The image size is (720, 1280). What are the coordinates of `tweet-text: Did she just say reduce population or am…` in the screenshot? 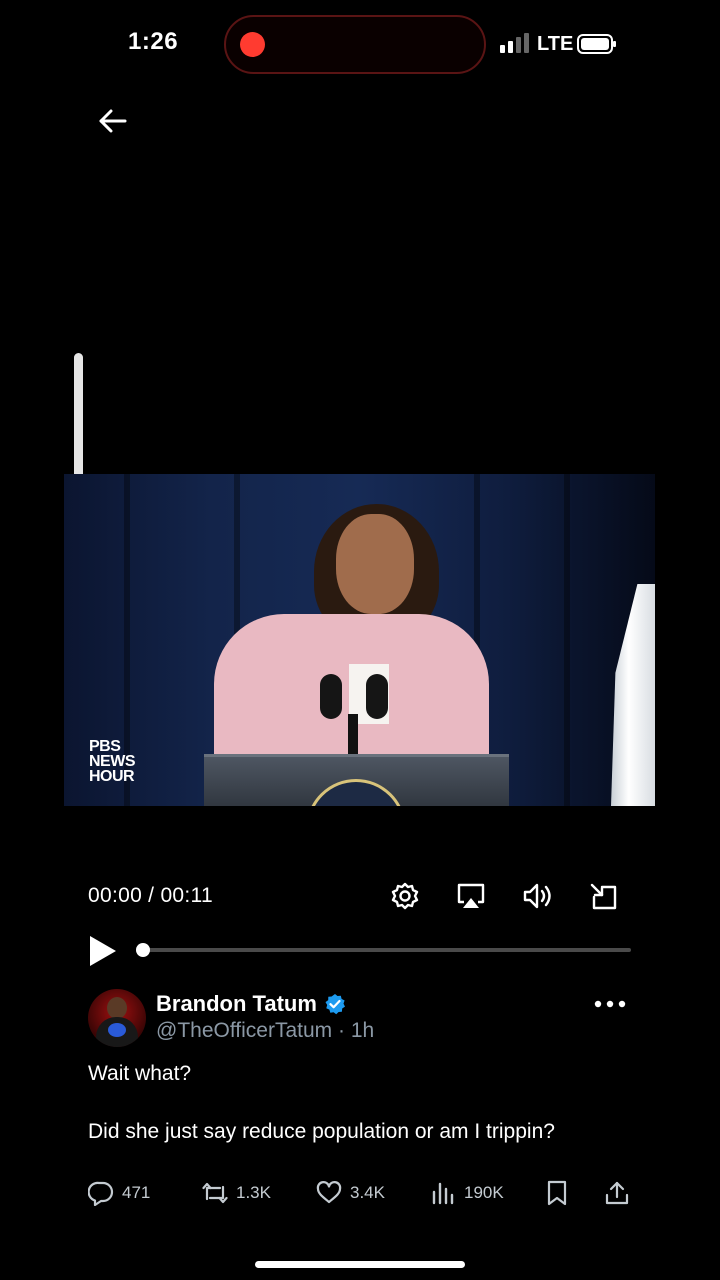 It's located at (321, 1131).